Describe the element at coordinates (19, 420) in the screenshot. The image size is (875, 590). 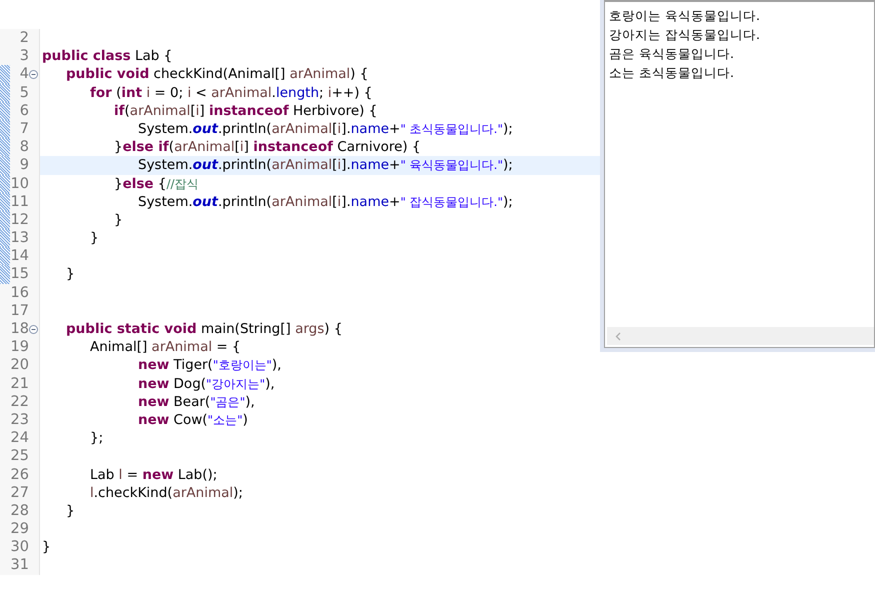
I see `line-number: 23` at that location.